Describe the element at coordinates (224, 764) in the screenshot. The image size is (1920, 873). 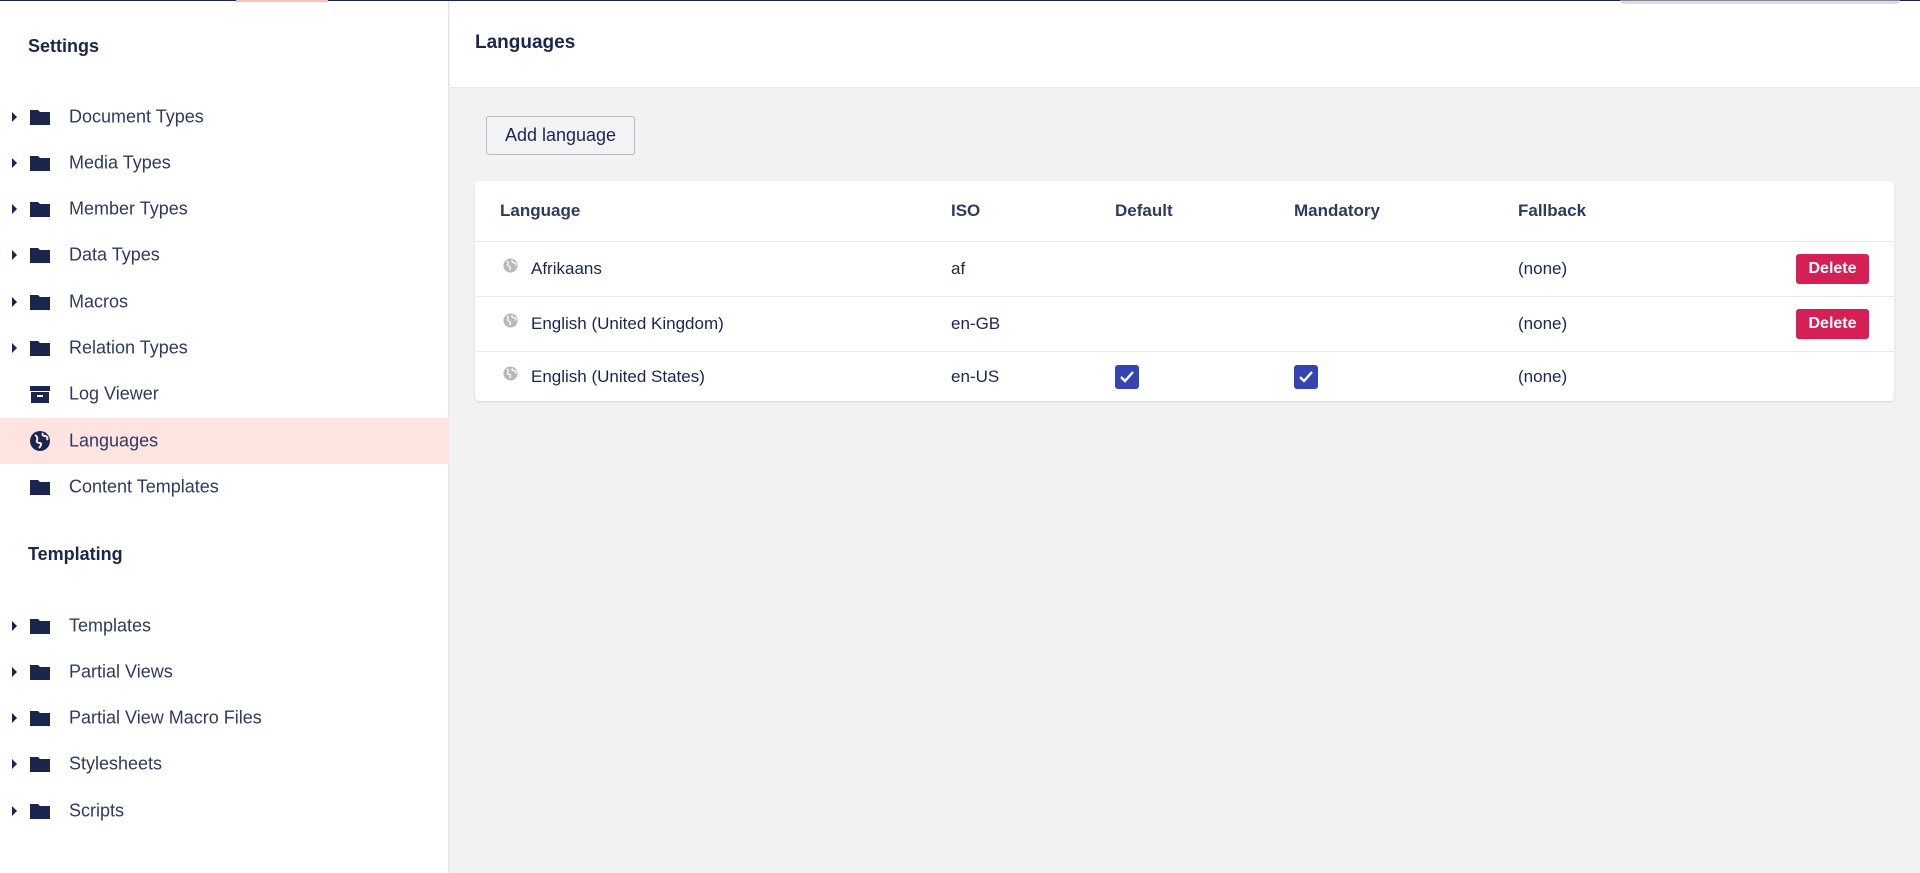
I see `sidebar-item-stylesheets: Stylesheets` at that location.